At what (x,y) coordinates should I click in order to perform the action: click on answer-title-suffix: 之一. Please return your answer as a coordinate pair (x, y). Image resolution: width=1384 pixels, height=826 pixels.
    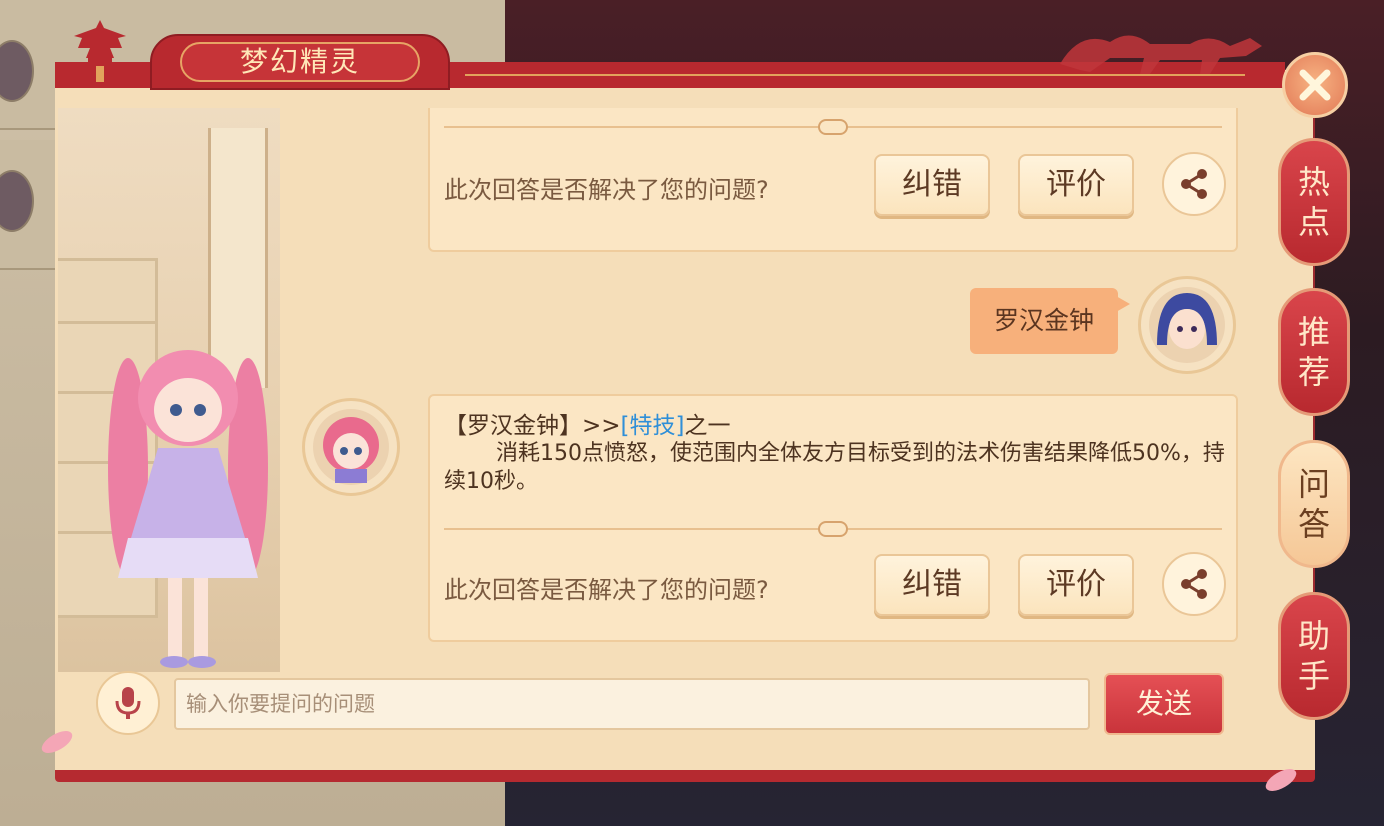
    Looking at the image, I should click on (707, 426).